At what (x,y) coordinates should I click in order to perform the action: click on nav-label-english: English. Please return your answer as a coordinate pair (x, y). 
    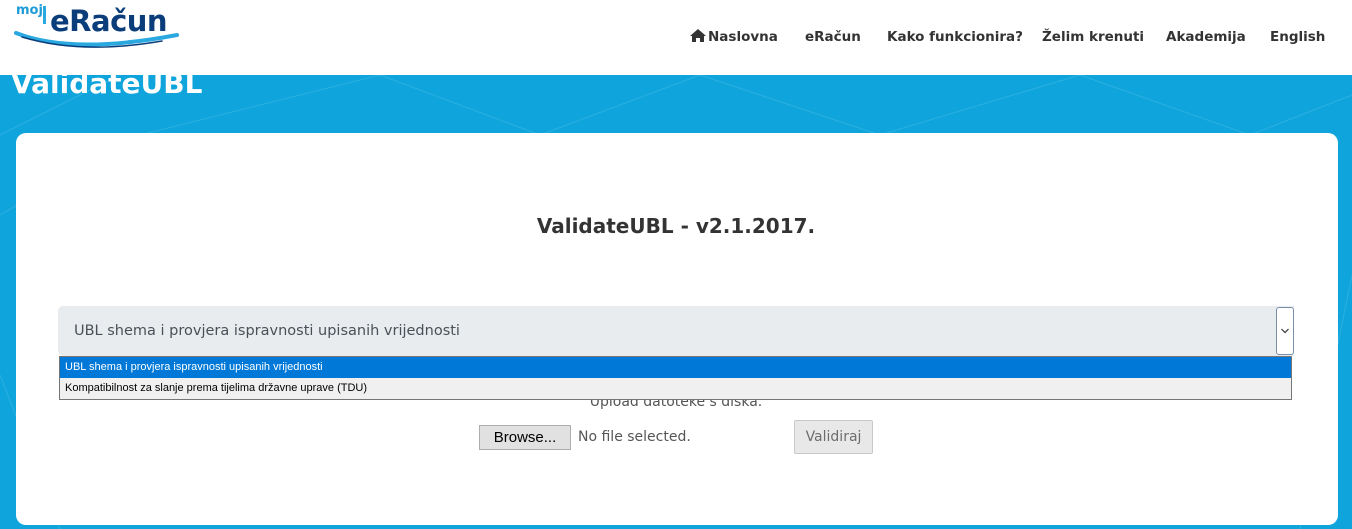
    Looking at the image, I should click on (1298, 37).